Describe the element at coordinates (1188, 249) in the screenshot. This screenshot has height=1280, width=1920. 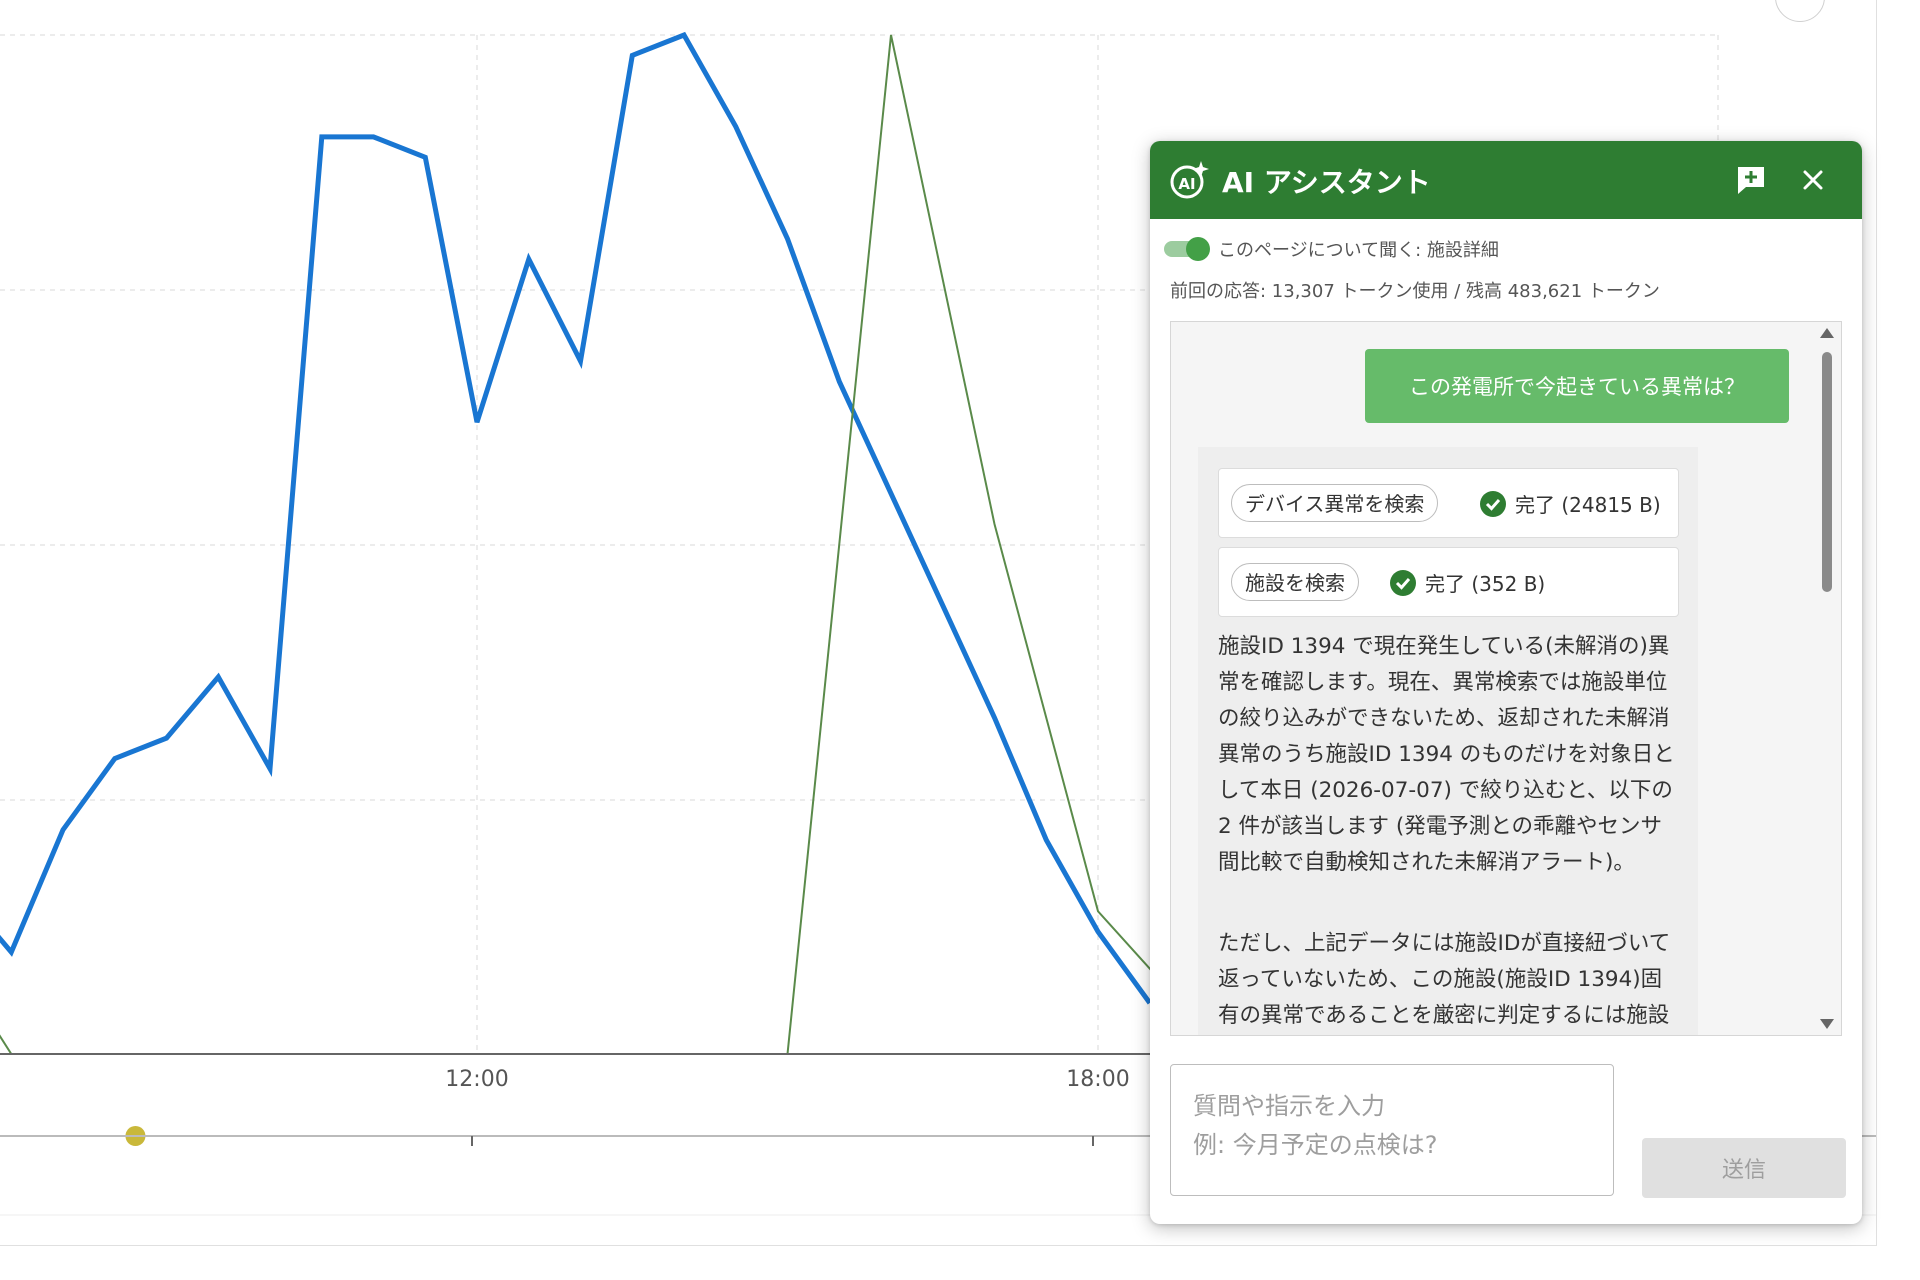
I see `page-context-toggle` at that location.